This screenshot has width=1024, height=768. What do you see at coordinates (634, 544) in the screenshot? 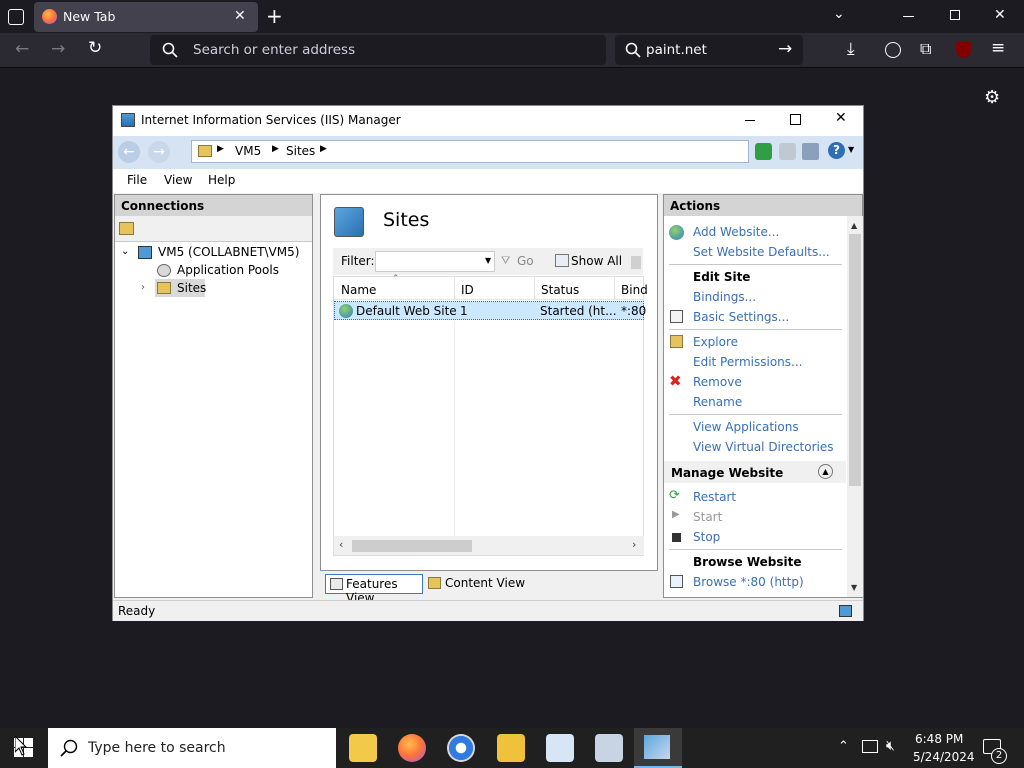
I see `scroll-right-icon: ›` at bounding box center [634, 544].